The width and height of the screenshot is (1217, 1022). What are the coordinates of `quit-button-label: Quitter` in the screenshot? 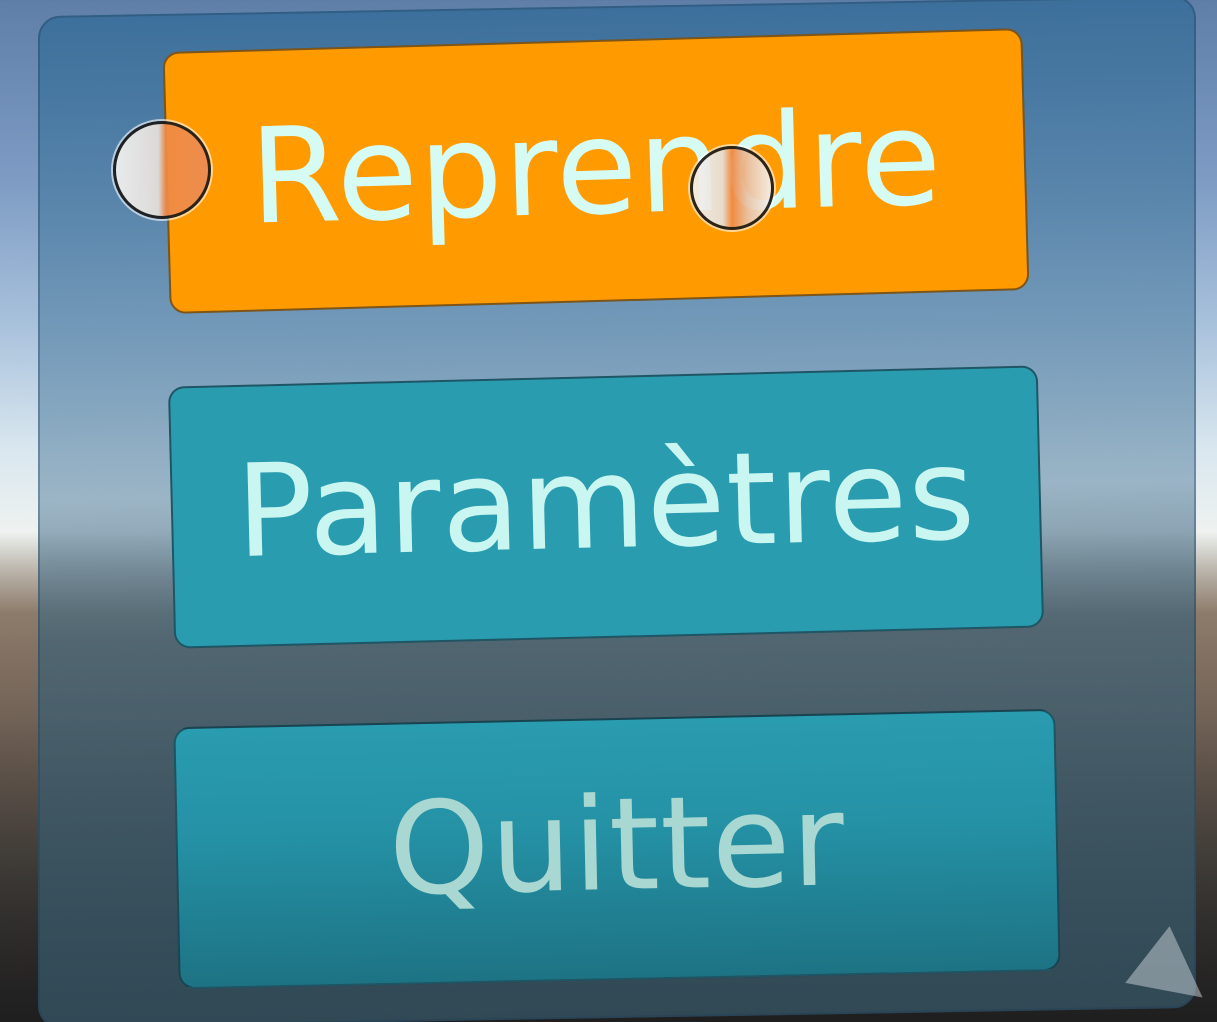 It's located at (617, 845).